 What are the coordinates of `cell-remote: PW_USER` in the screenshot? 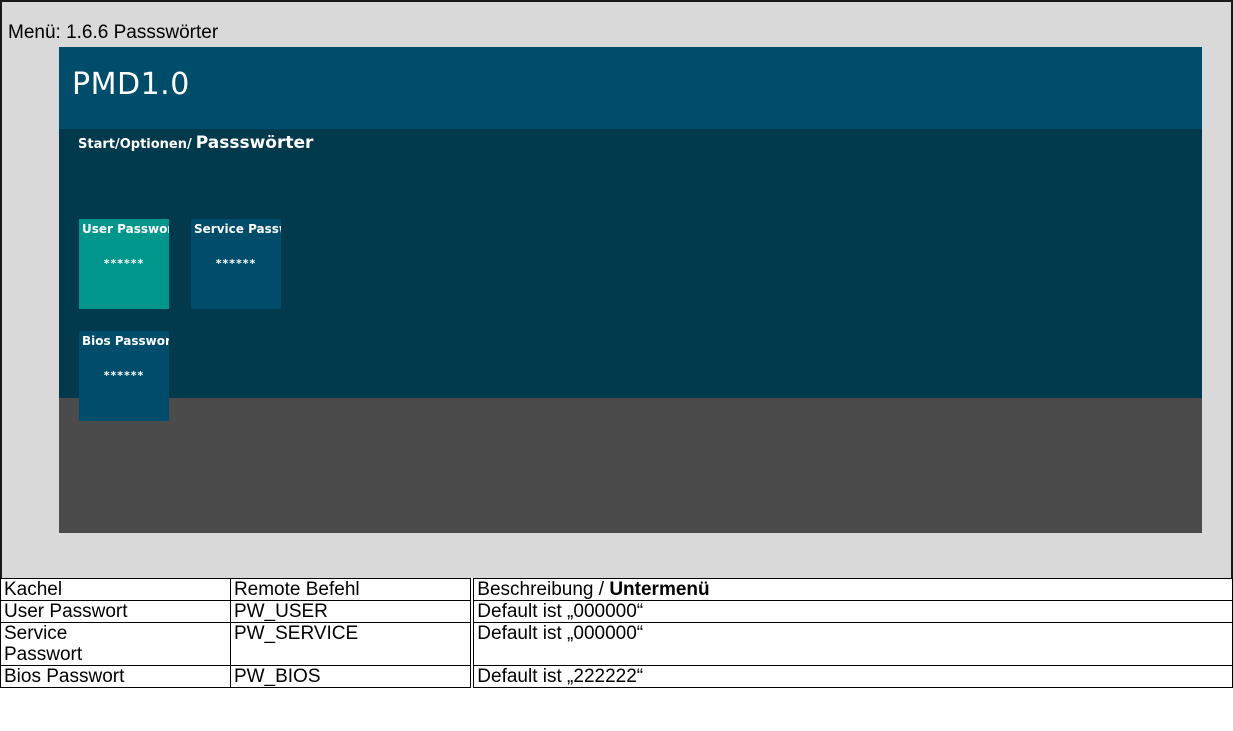 It's located at (352, 611).